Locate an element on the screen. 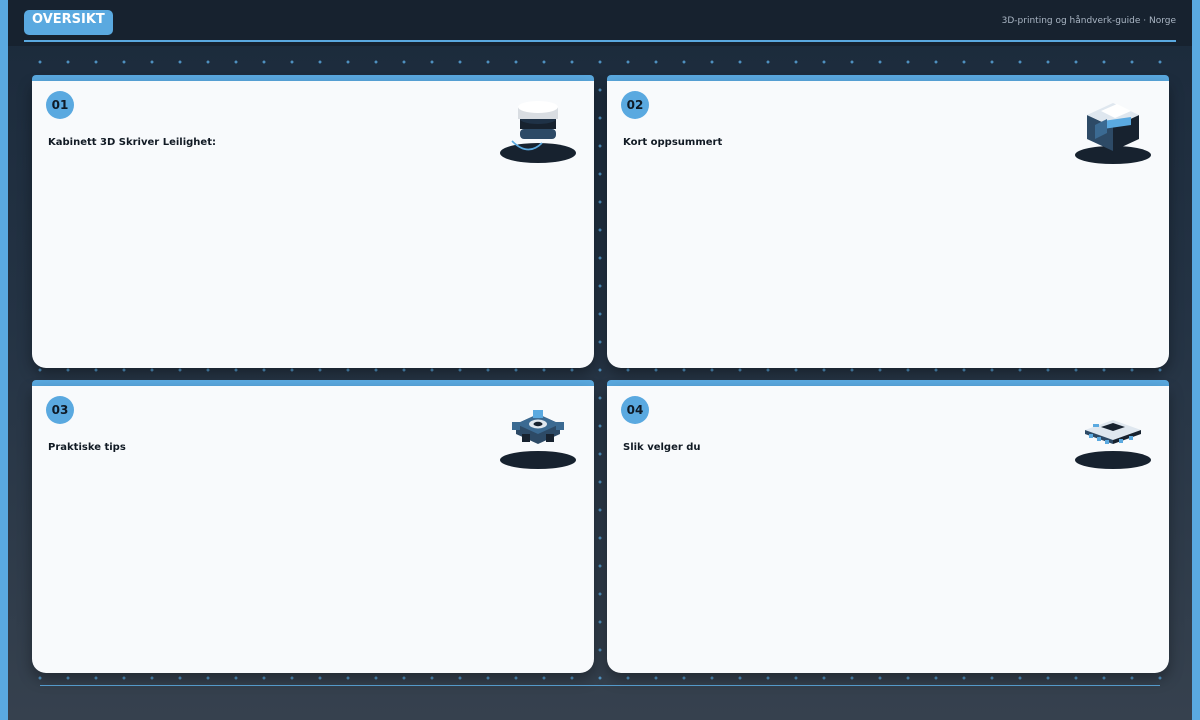  footer-divider is located at coordinates (600, 685).